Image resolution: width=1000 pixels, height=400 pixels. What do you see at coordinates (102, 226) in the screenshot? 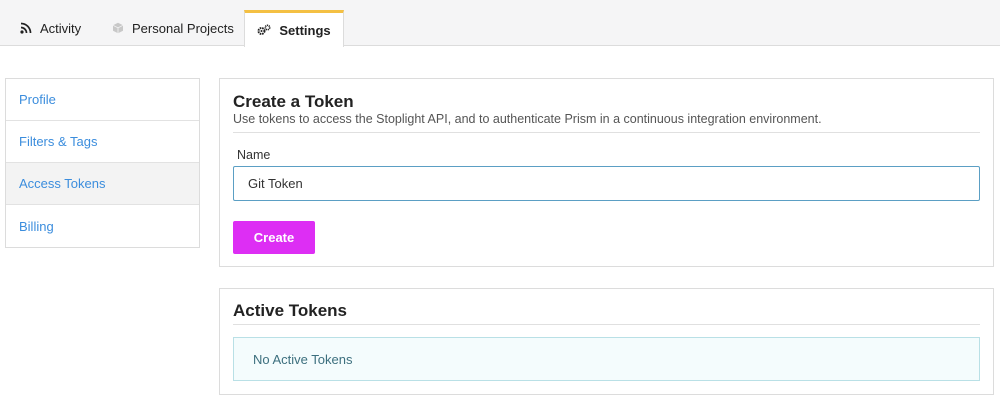
I see `sidebar-item-billing: Billing` at bounding box center [102, 226].